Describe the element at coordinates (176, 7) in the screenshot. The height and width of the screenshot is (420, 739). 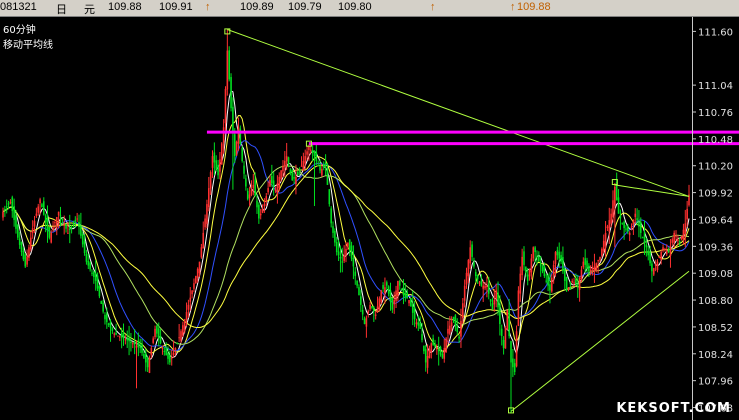
I see `quote-value-2: 109.91` at that location.